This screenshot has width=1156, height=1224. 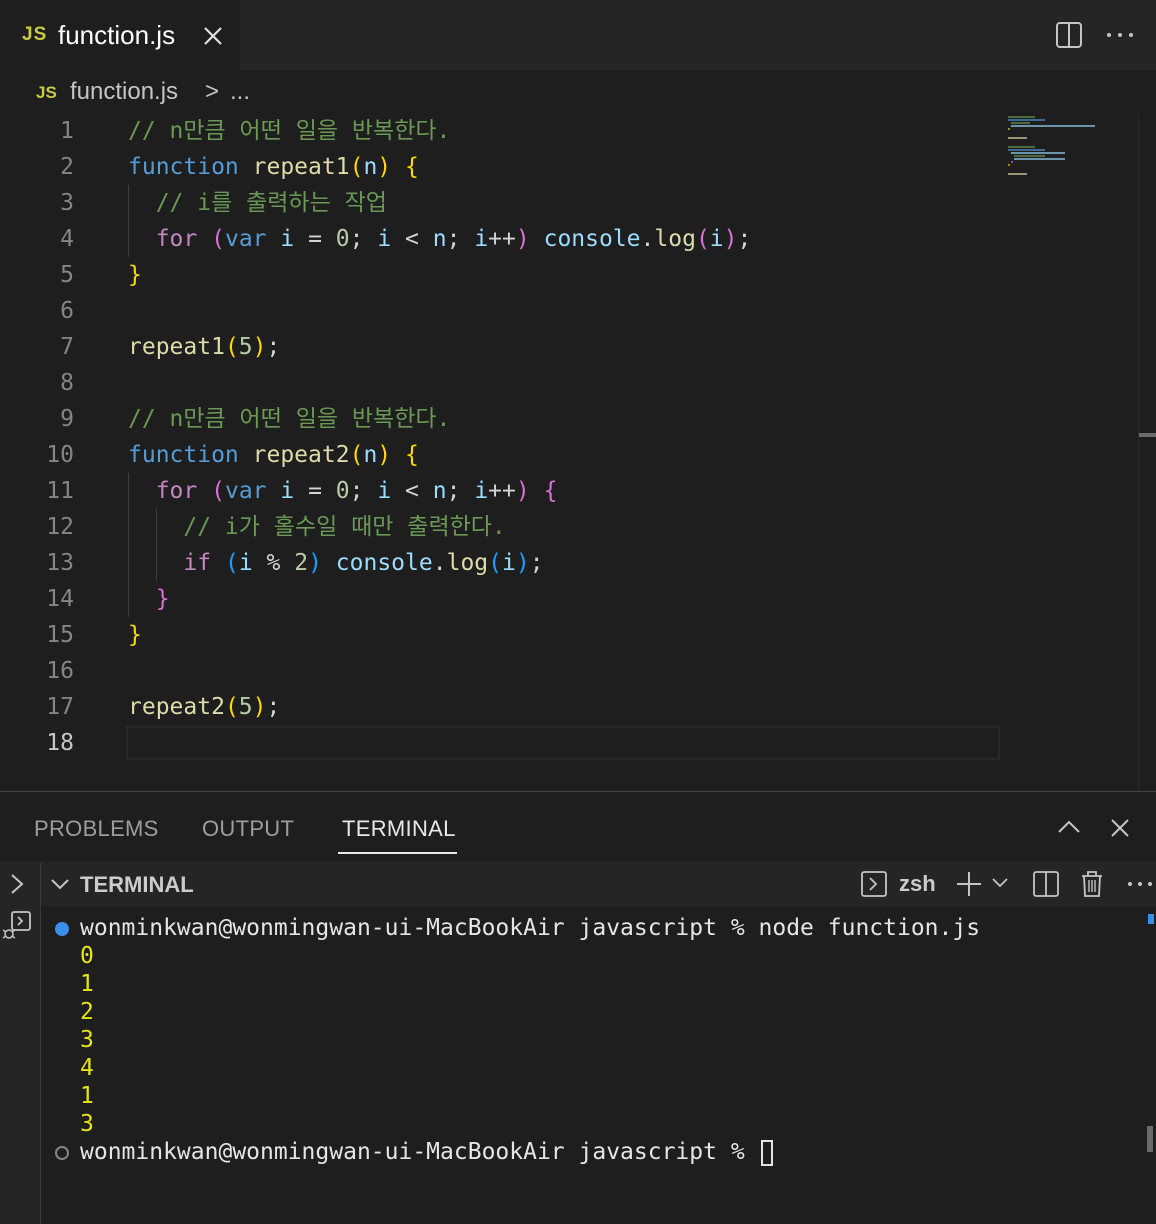 What do you see at coordinates (60, 707) in the screenshot?
I see `line-number: 17` at bounding box center [60, 707].